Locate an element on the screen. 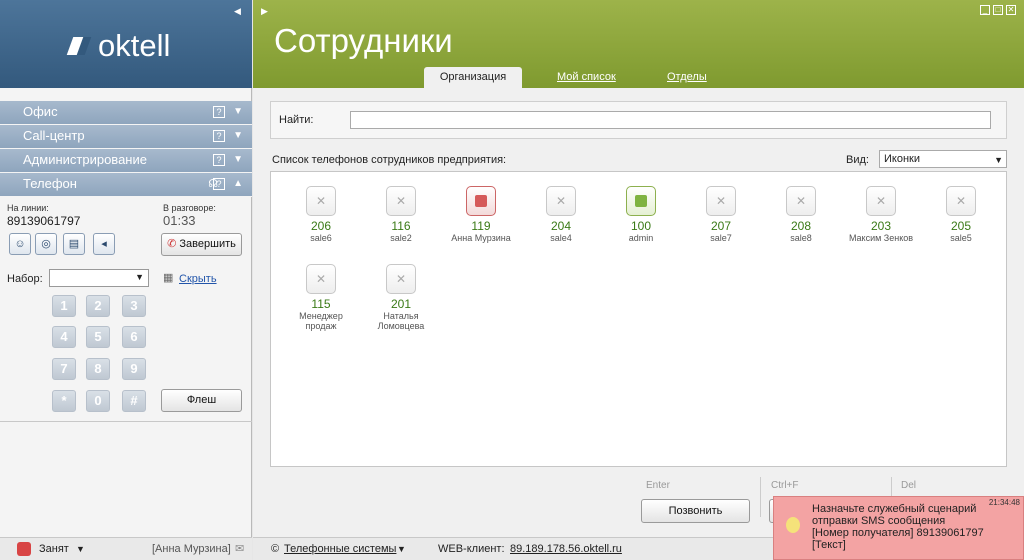 The width and height of the screenshot is (1024, 560). logo-mark-icon is located at coordinates (83, 46).